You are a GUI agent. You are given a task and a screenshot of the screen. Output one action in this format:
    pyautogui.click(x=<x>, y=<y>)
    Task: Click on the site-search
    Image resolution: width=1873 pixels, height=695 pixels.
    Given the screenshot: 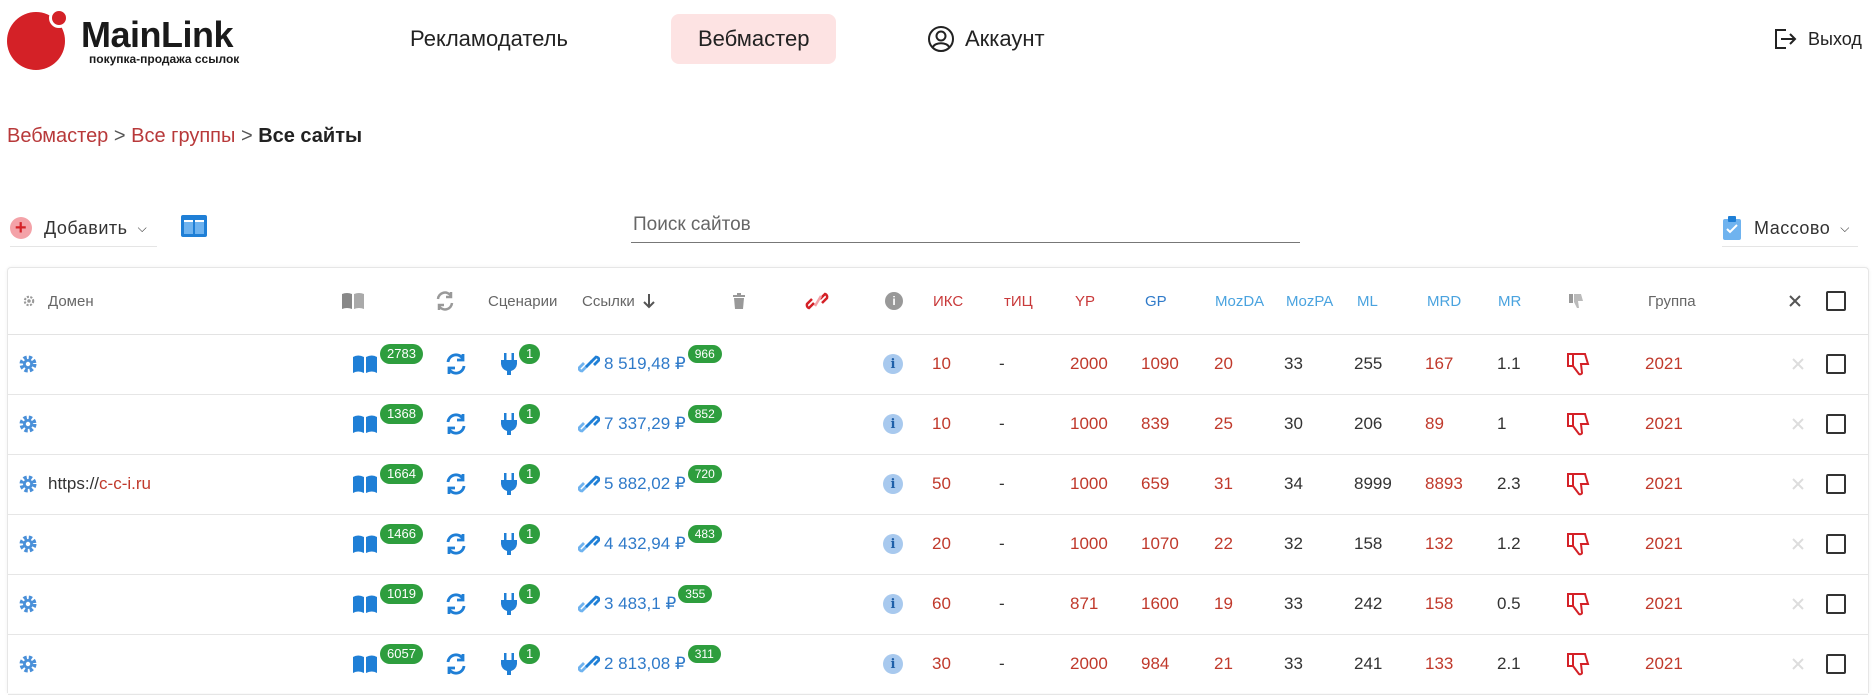 What is the action you would take?
    pyautogui.click(x=967, y=225)
    